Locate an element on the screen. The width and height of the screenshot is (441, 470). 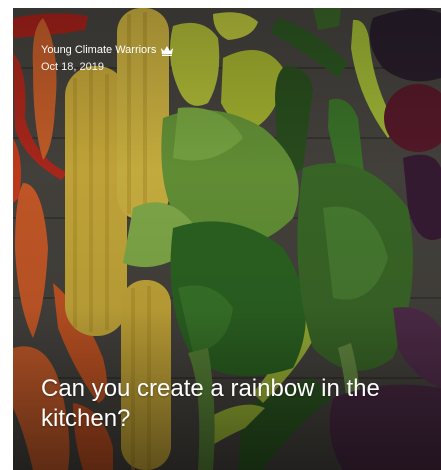
post-title: Can you create a rainbow in the kitchen? is located at coordinates (236, 404).